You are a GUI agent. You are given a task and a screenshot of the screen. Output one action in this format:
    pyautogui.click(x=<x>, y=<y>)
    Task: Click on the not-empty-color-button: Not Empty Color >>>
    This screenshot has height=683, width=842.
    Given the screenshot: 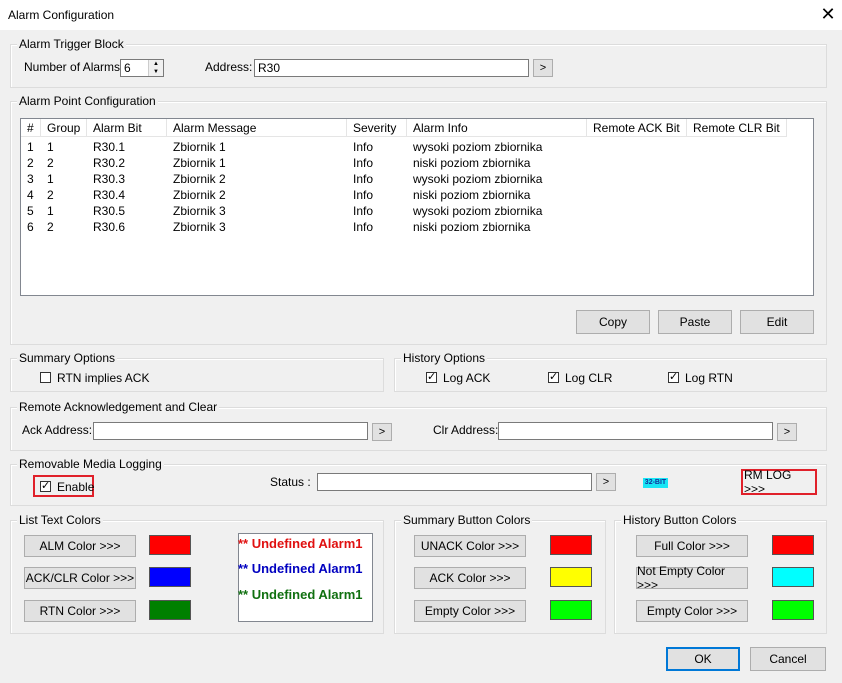 What is the action you would take?
    pyautogui.click(x=692, y=578)
    